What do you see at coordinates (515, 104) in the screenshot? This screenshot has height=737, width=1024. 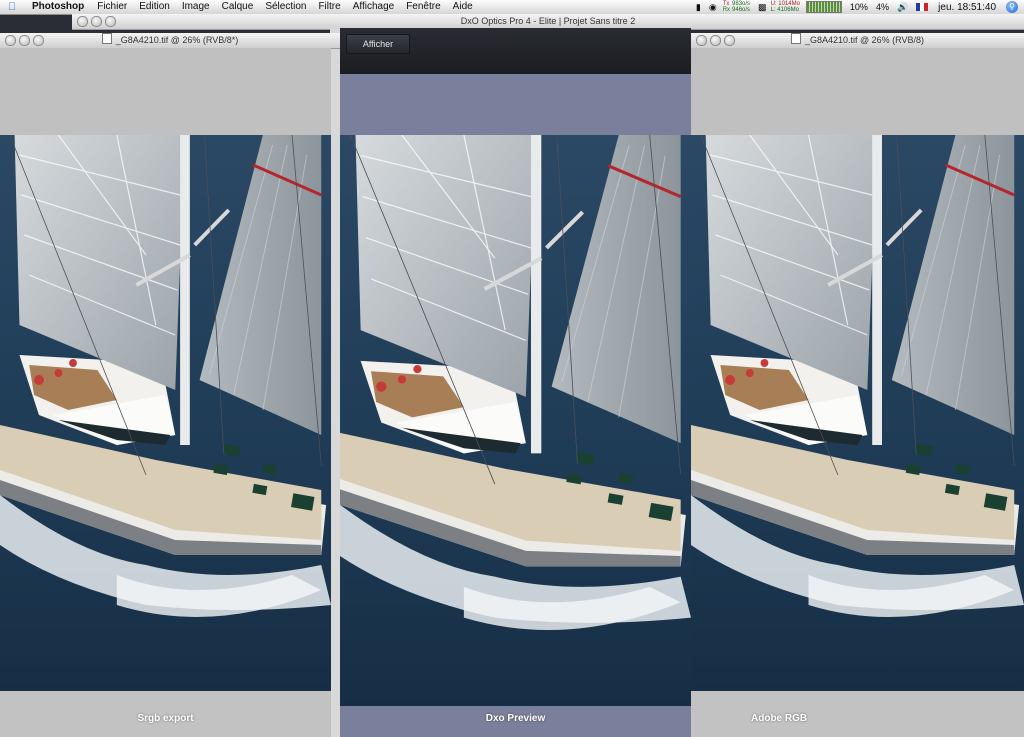 I see `dxo-preview-top-margin` at bounding box center [515, 104].